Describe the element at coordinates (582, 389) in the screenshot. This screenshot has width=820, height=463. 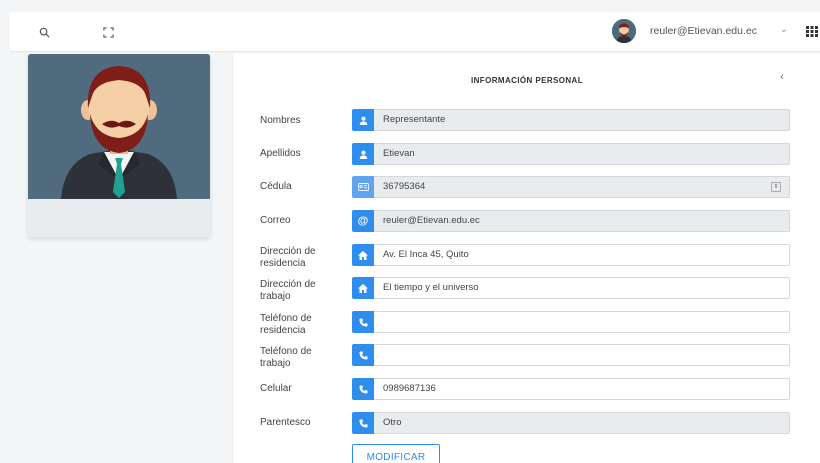
I see `celular-field: 0989687136` at that location.